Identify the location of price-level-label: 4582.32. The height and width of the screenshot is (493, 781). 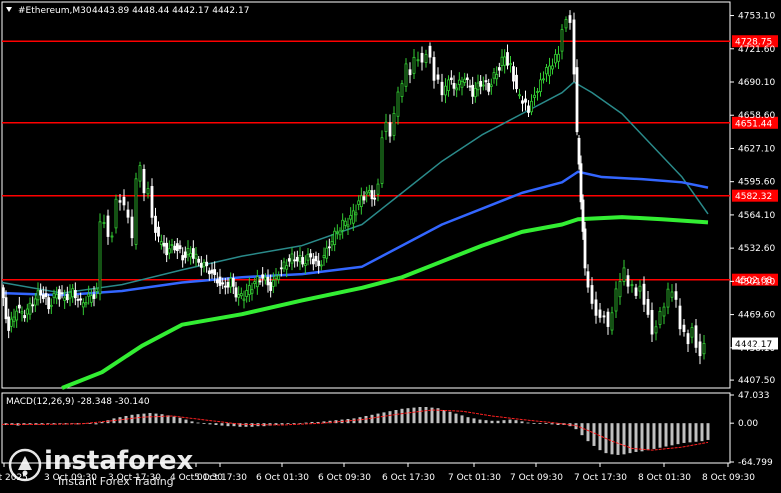
(753, 197).